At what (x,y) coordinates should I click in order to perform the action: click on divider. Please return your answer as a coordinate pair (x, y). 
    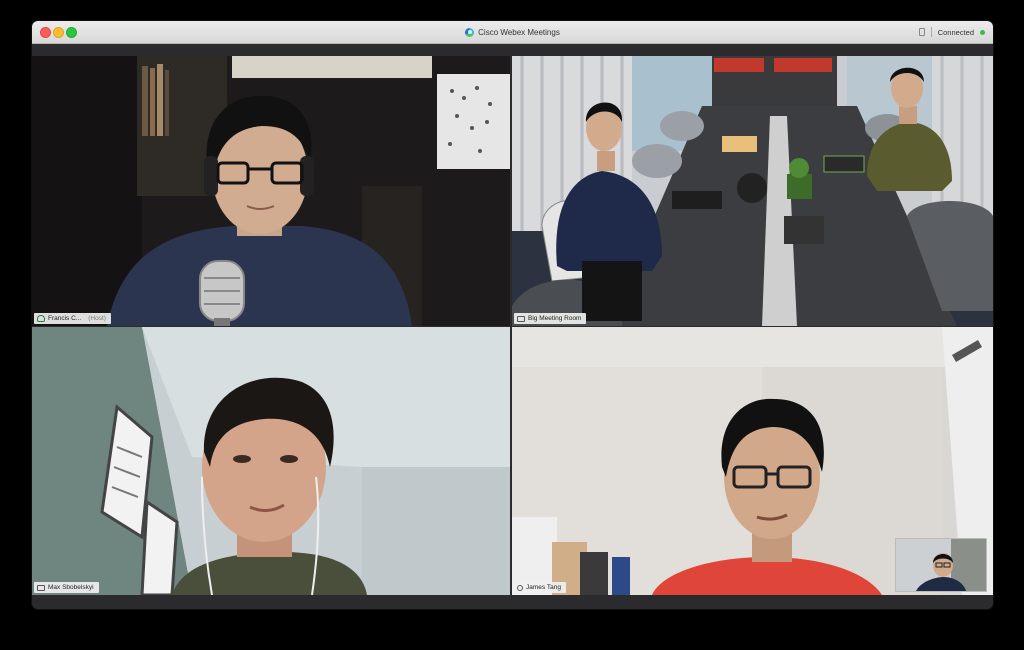
    Looking at the image, I should click on (931, 32).